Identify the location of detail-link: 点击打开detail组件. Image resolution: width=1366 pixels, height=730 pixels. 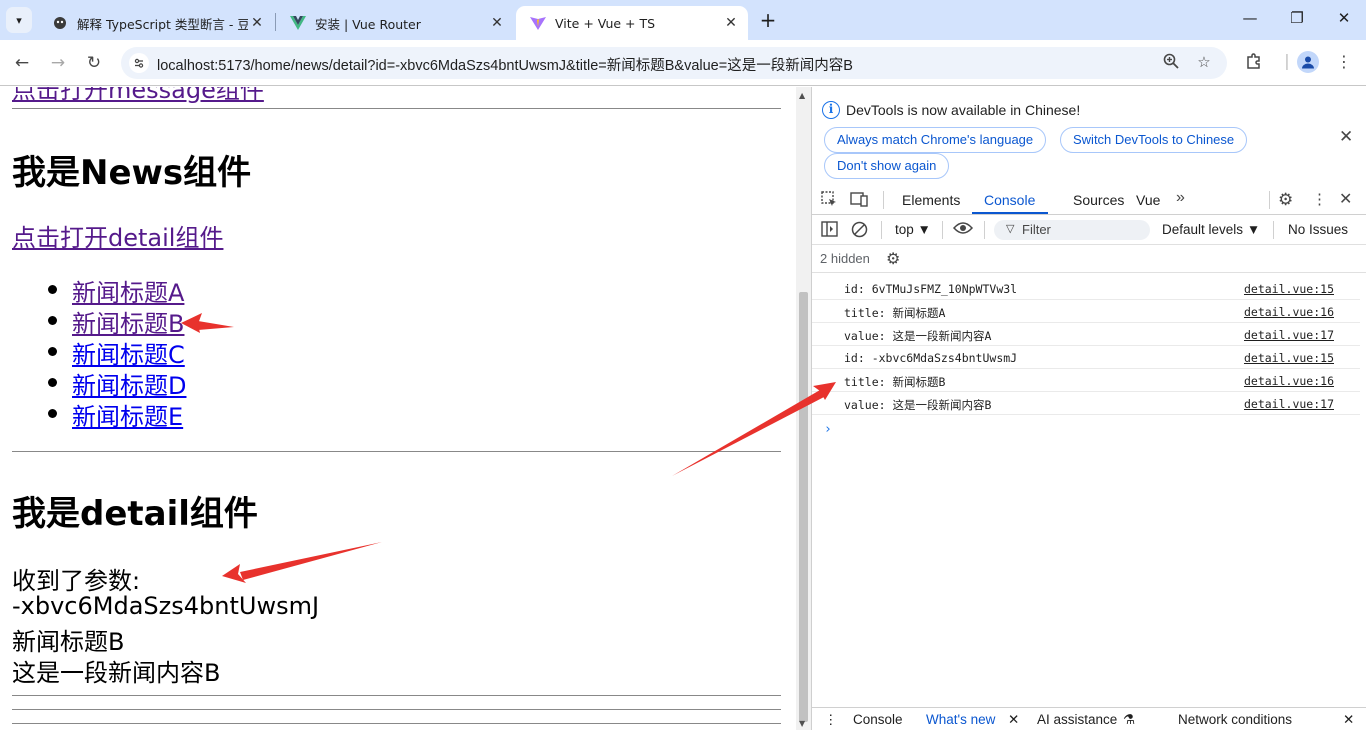
(117, 235).